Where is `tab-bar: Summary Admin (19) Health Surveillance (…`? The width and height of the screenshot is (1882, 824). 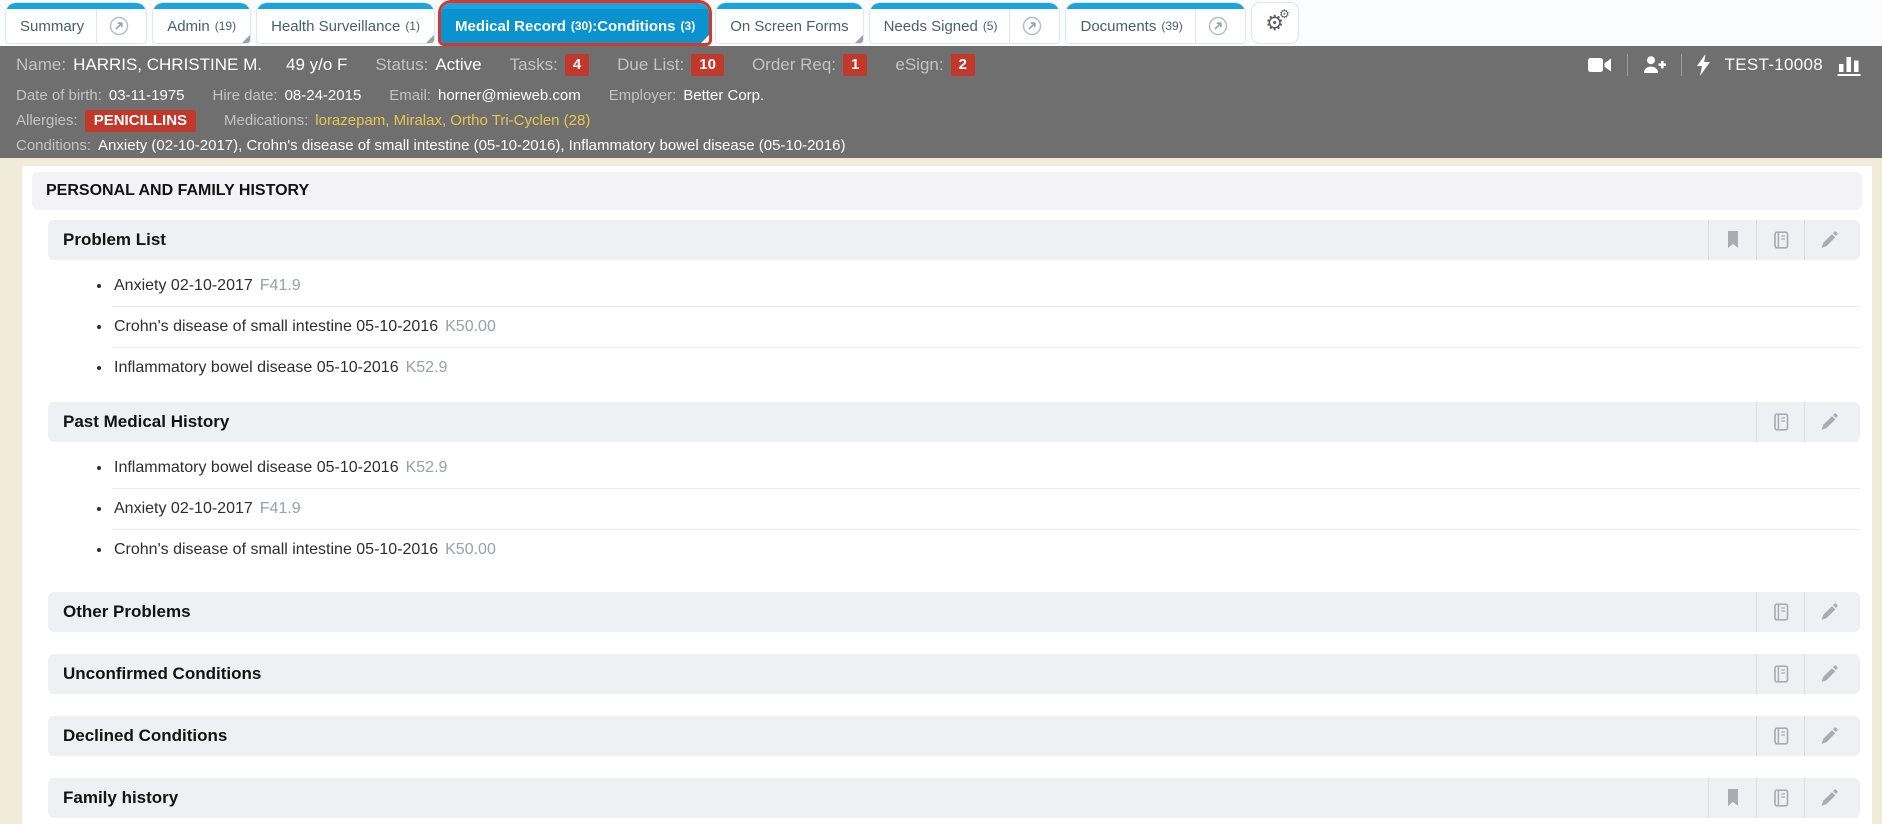 tab-bar: Summary Admin (19) Health Surveillance (… is located at coordinates (941, 23).